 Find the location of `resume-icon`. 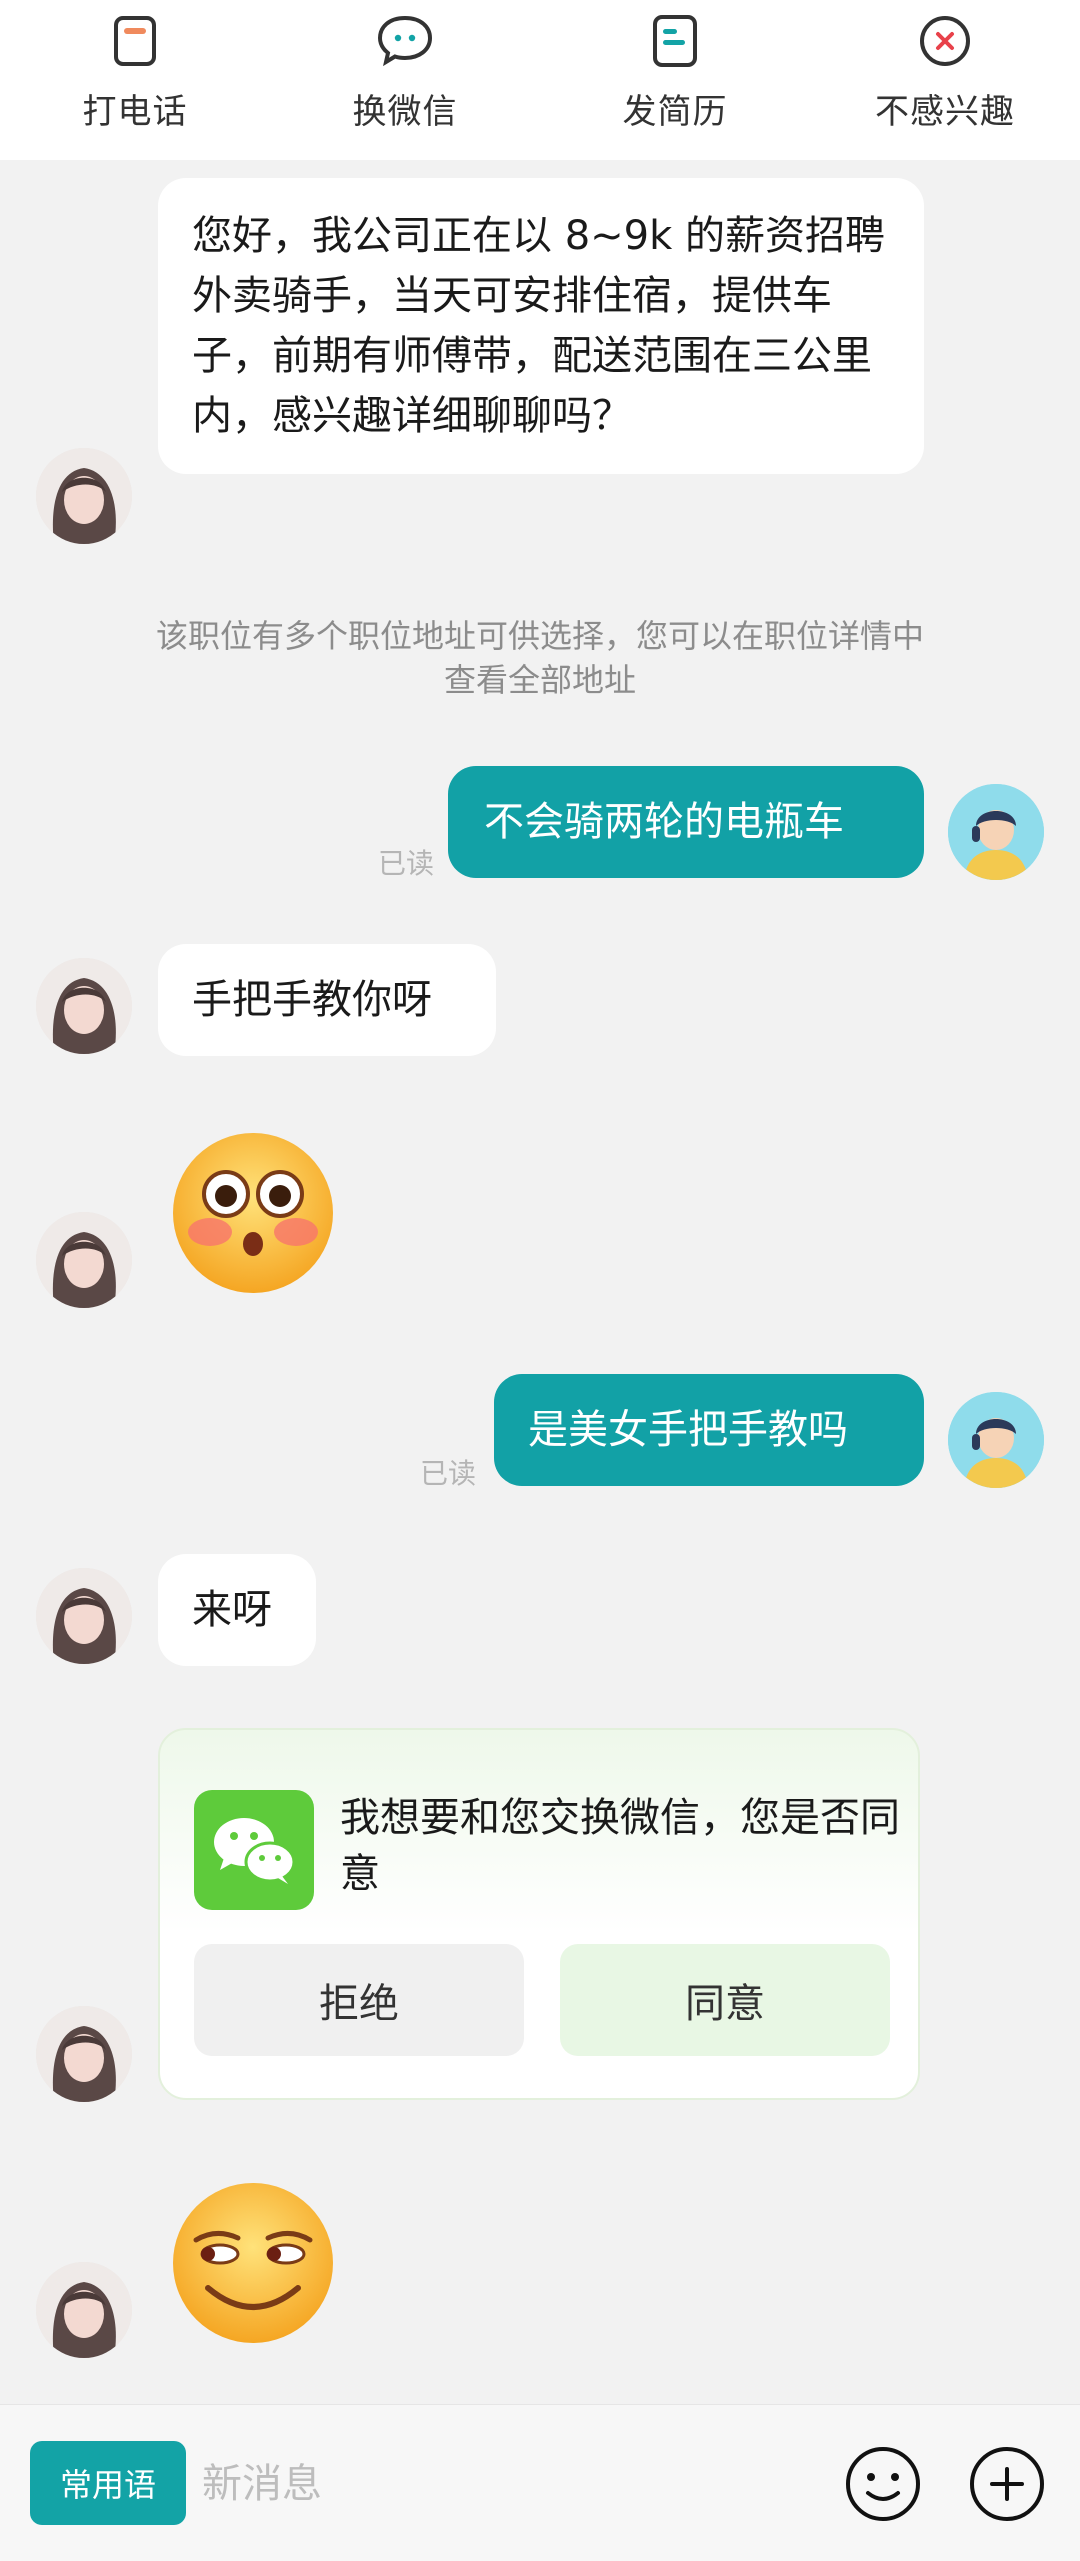

resume-icon is located at coordinates (675, 41).